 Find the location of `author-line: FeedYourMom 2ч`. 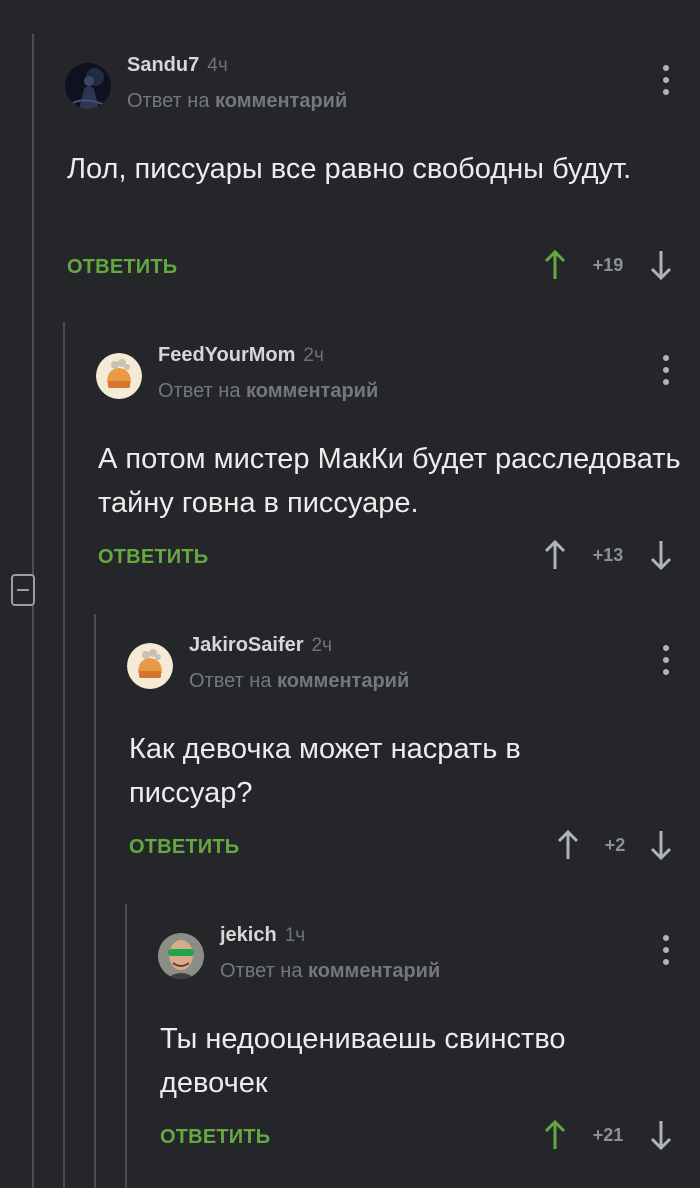

author-line: FeedYourMom 2ч is located at coordinates (241, 355).